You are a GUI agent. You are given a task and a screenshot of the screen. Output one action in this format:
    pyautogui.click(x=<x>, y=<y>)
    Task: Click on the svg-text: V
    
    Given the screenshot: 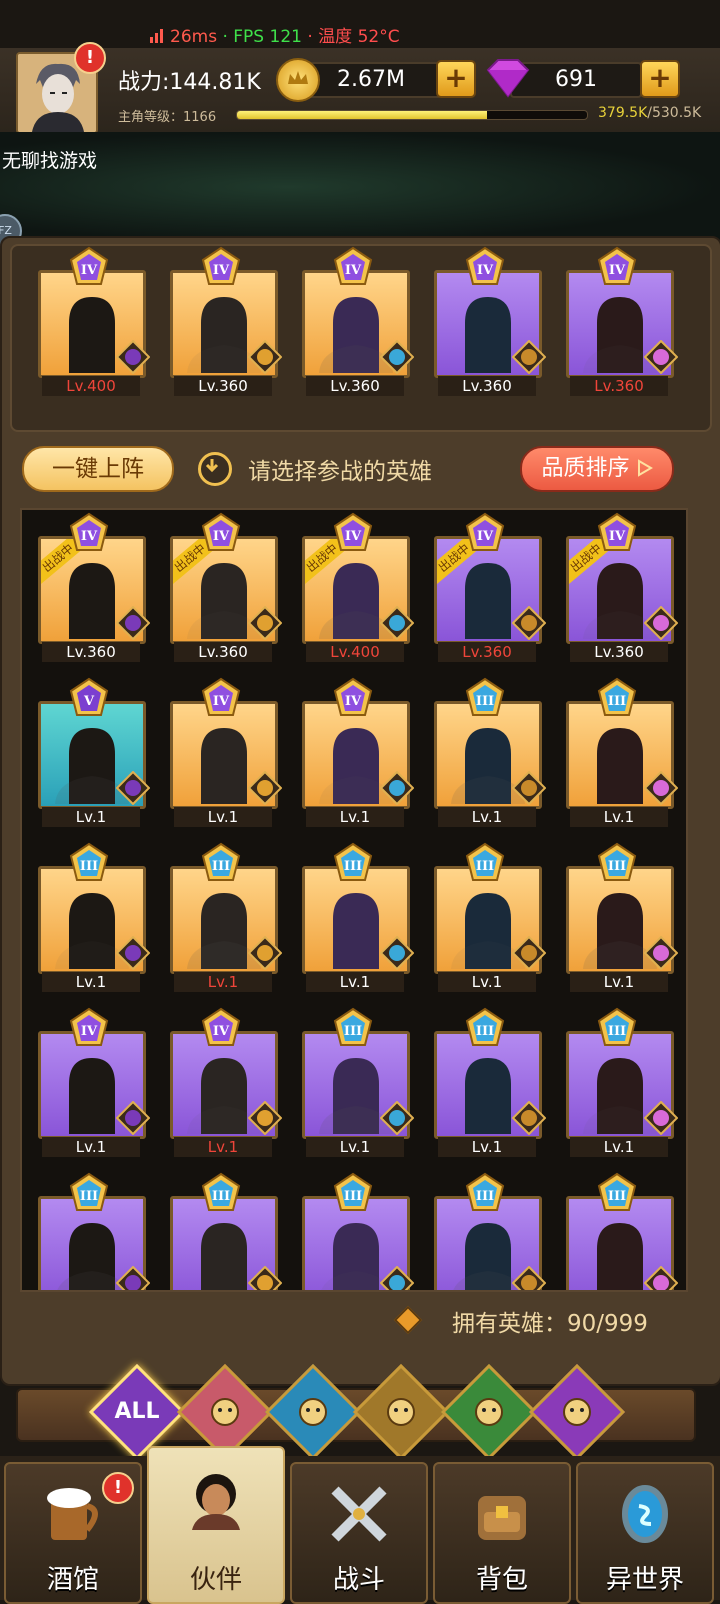 What is the action you would take?
    pyautogui.click(x=89, y=701)
    